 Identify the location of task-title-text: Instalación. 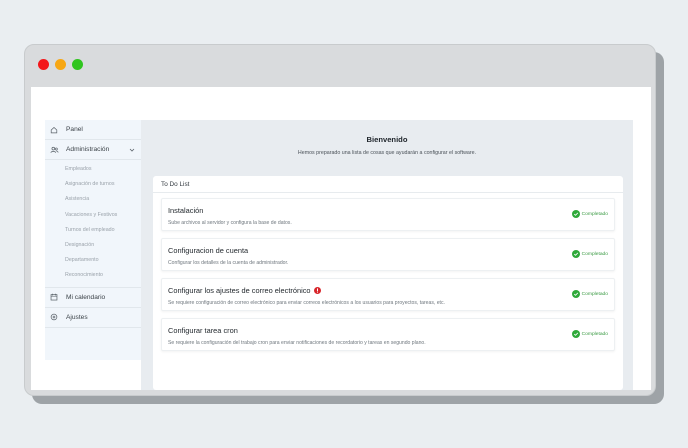
(186, 210).